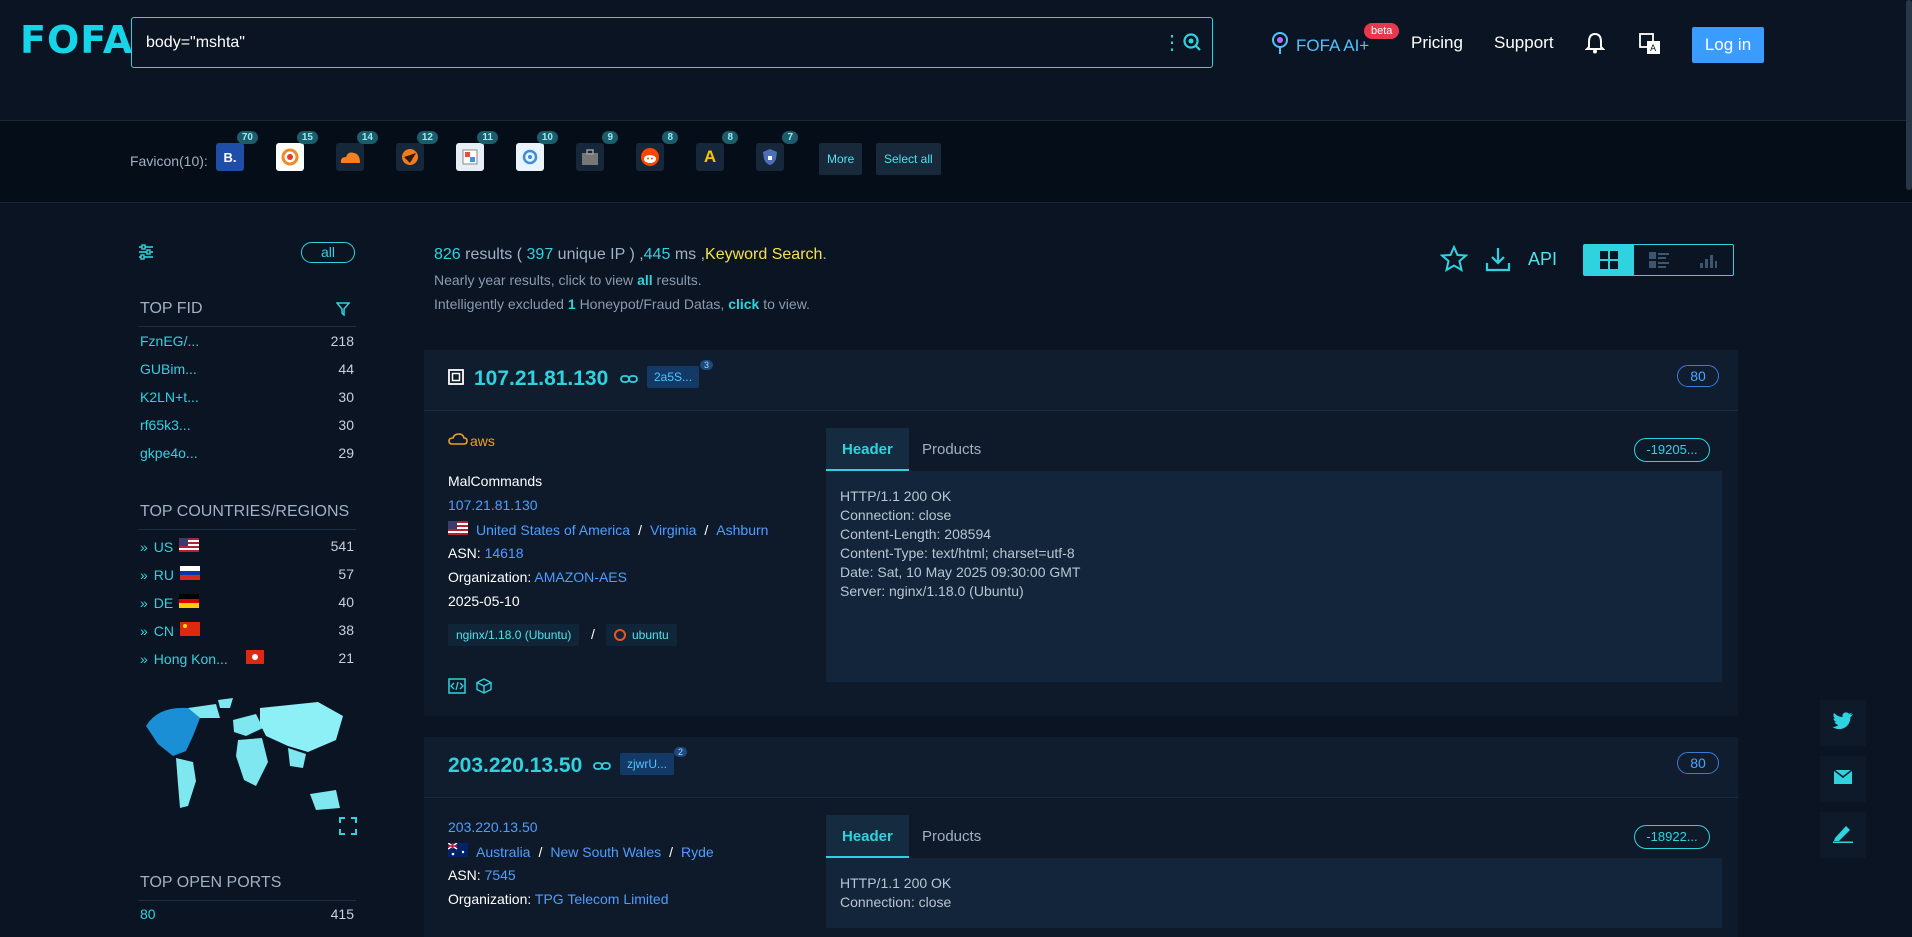  Describe the element at coordinates (593, 634) in the screenshot. I see `slash: /` at that location.